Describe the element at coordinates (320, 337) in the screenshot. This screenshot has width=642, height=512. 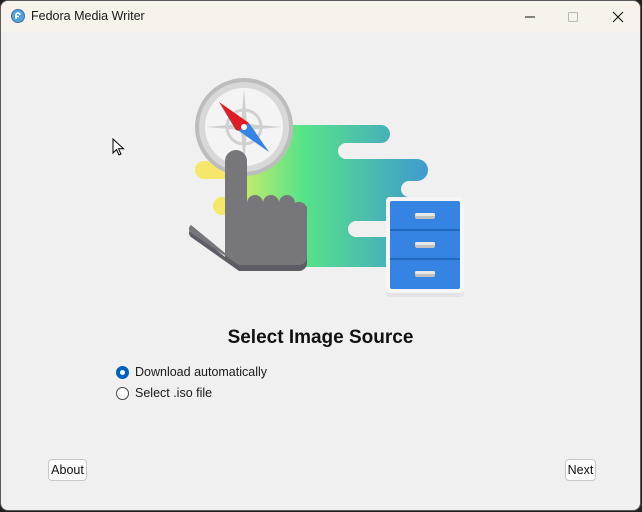
I see `page-title: Select Image Source` at that location.